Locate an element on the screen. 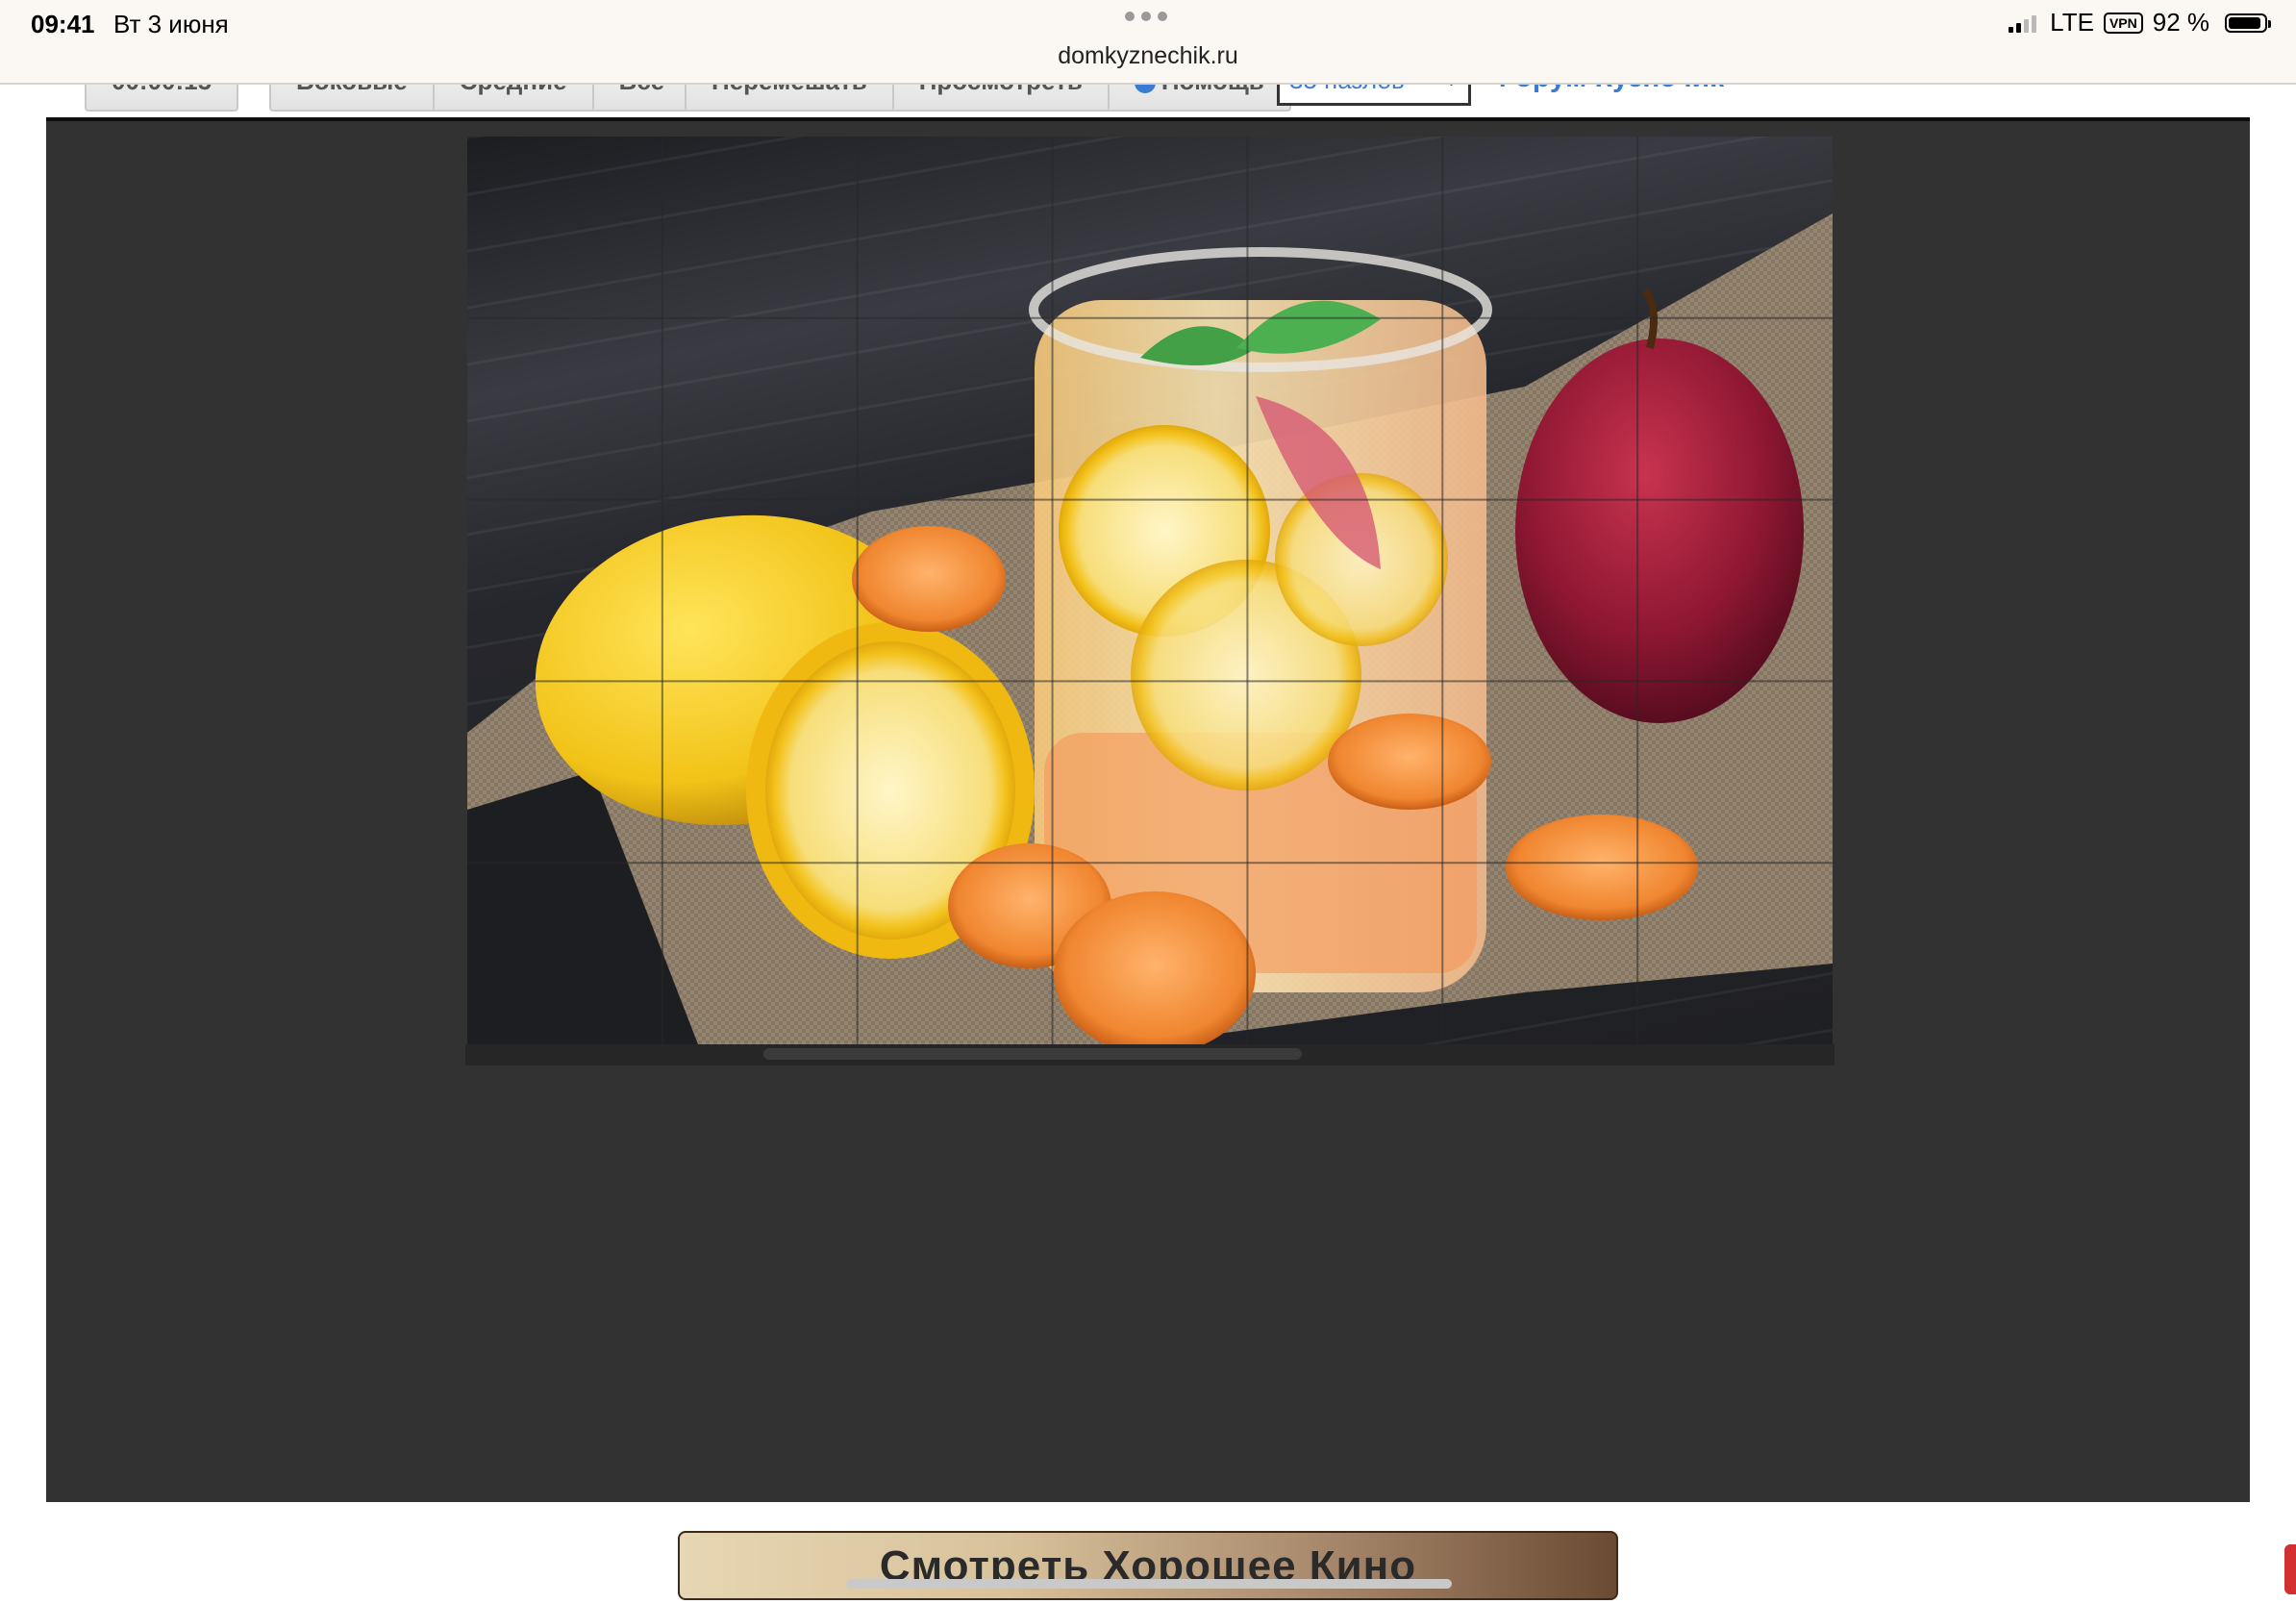 This screenshot has width=2296, height=1604. vpn-badge: VPN is located at coordinates (2123, 23).